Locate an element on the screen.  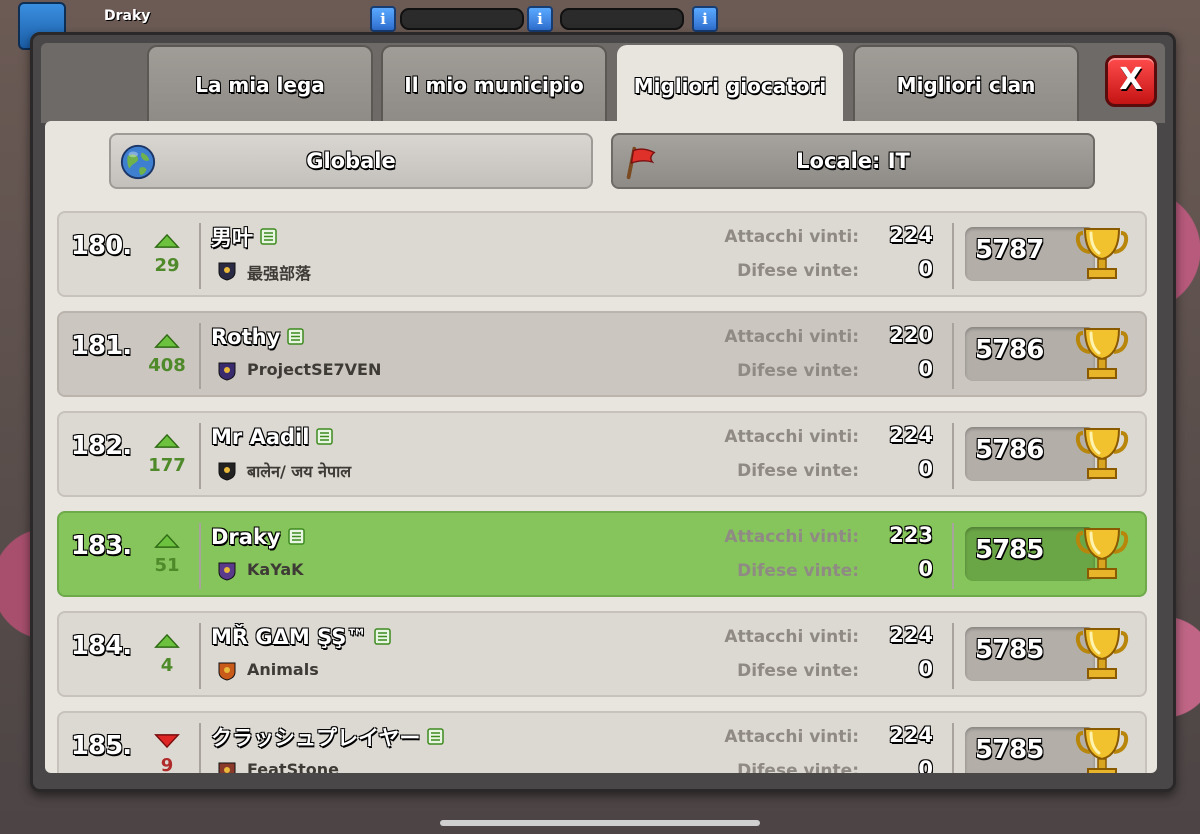
rank-change: 9 is located at coordinates (167, 764).